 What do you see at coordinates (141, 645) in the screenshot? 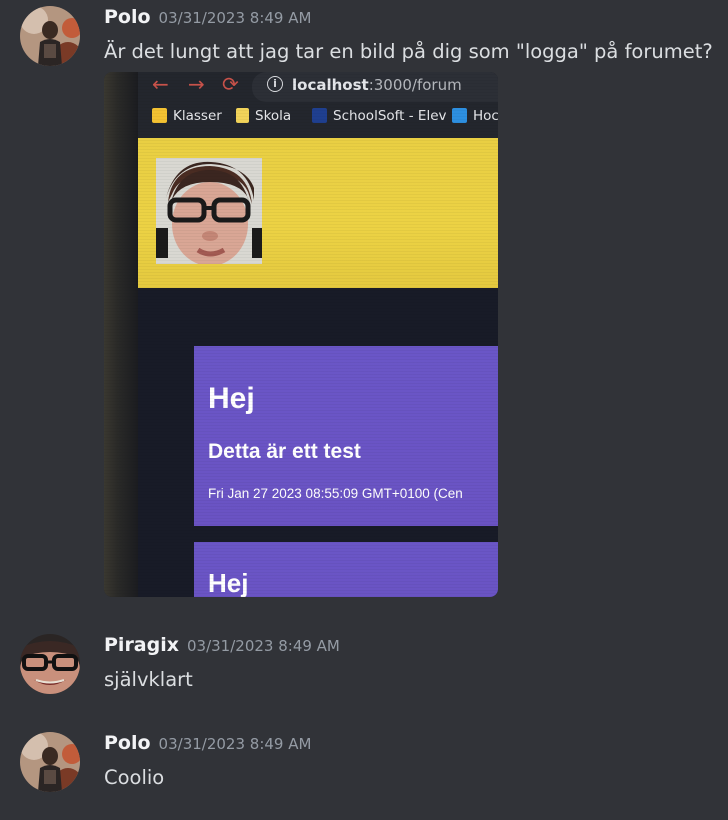
I see `message-author: Piragix` at bounding box center [141, 645].